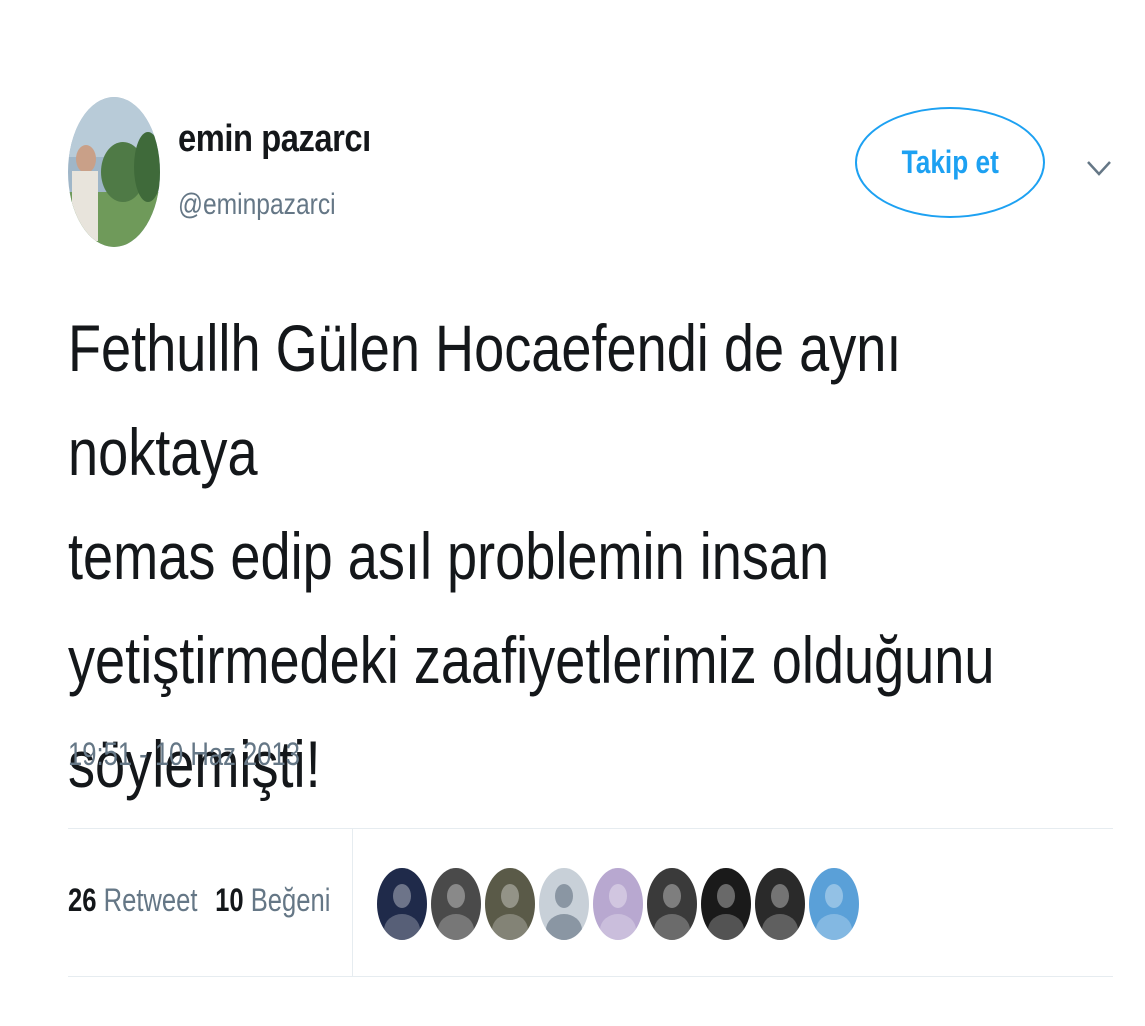 This screenshot has width=1145, height=1026. I want to click on tweet-menu-button, so click(1099, 167).